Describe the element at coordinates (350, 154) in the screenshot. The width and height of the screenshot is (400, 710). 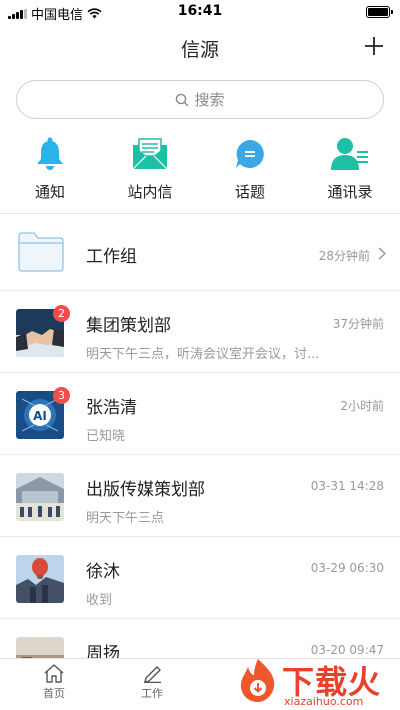
I see `contacts-icon` at that location.